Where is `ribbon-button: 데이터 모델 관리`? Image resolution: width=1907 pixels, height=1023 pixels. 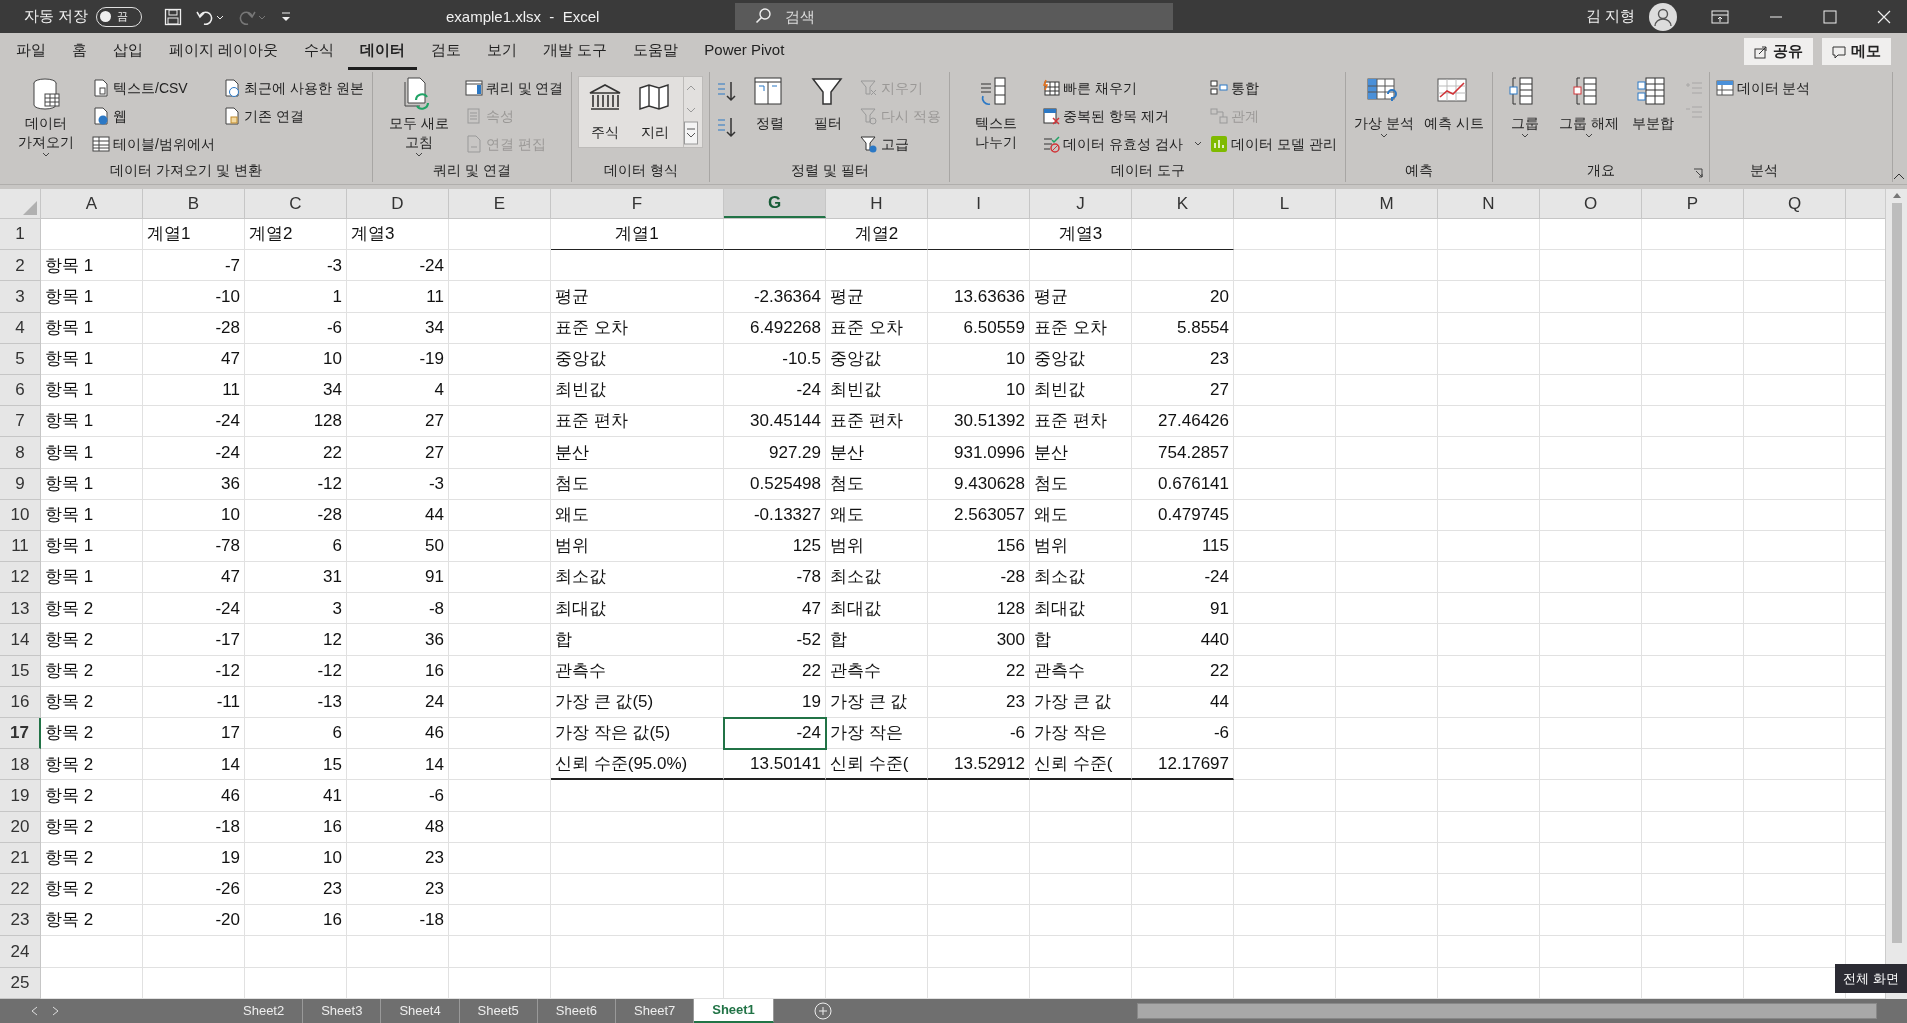
ribbon-button: 데이터 모델 관리 is located at coordinates (1274, 144).